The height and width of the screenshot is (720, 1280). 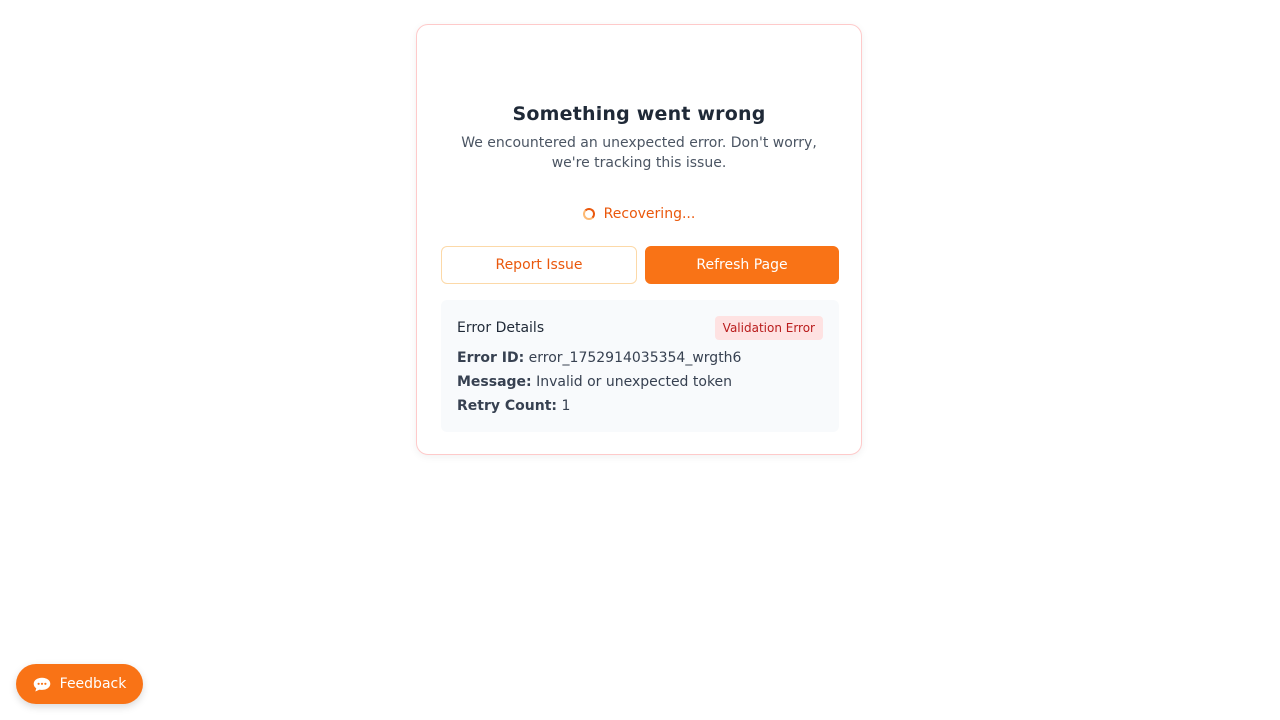 I want to click on message-row: Message: Invalid or unexpected token, so click(x=594, y=382).